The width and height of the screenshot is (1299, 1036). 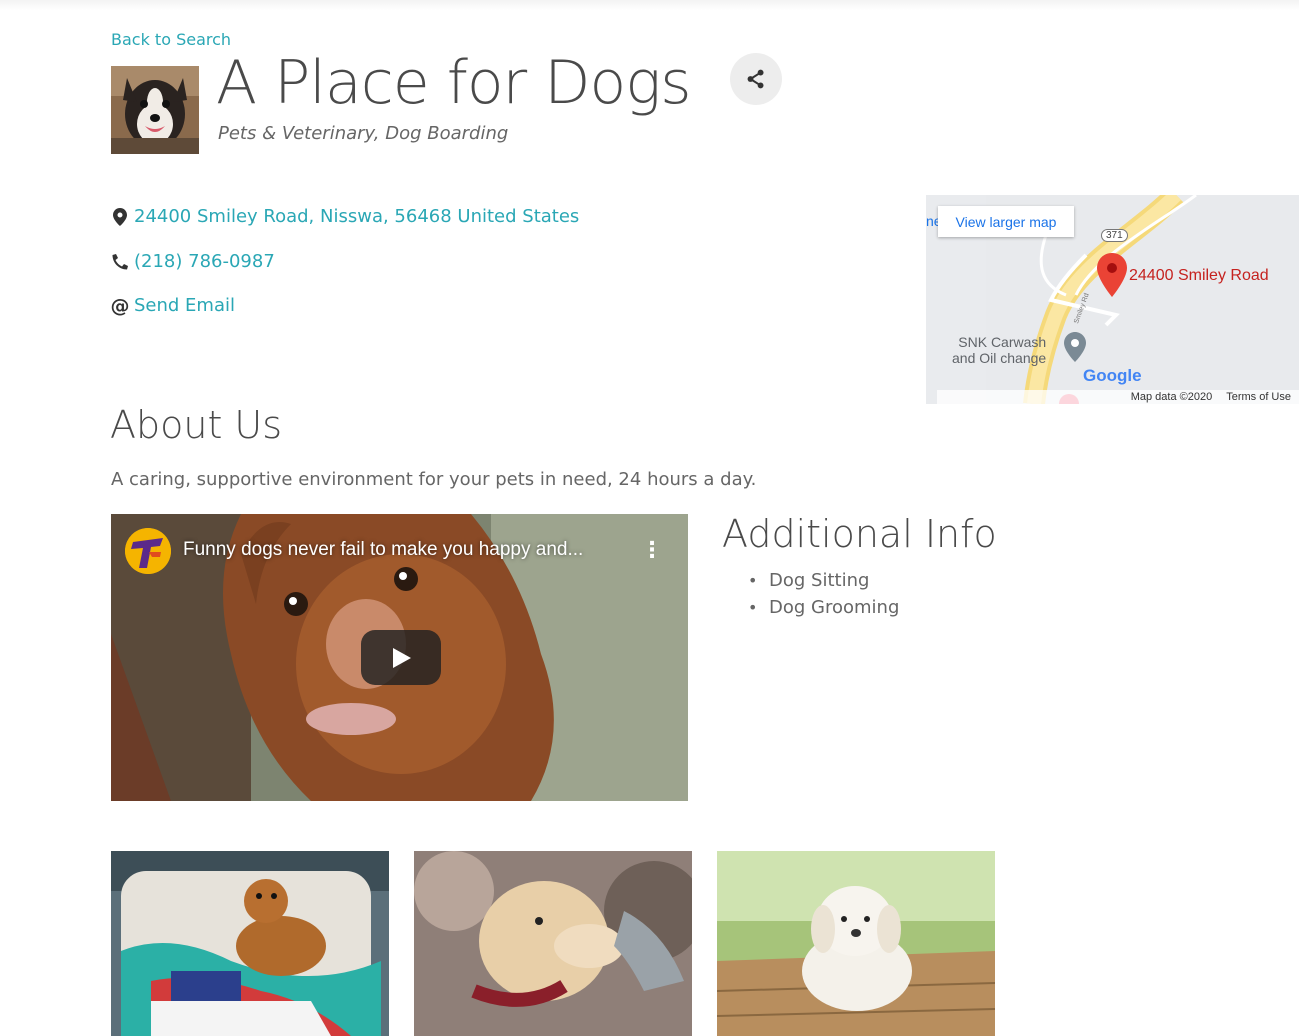 I want to click on list-item: Dog Grooming, so click(x=823, y=608).